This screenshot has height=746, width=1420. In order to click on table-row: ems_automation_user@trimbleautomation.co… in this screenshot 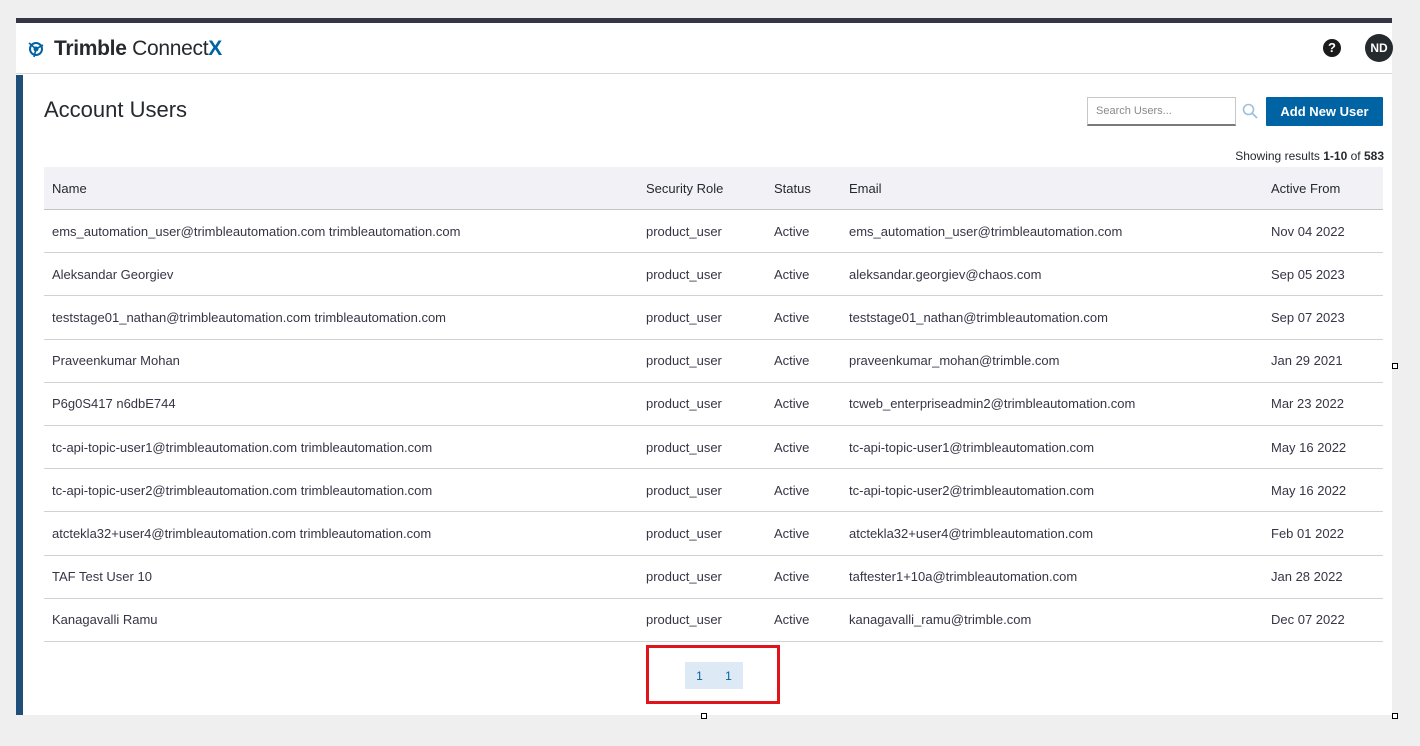, I will do `click(713, 232)`.